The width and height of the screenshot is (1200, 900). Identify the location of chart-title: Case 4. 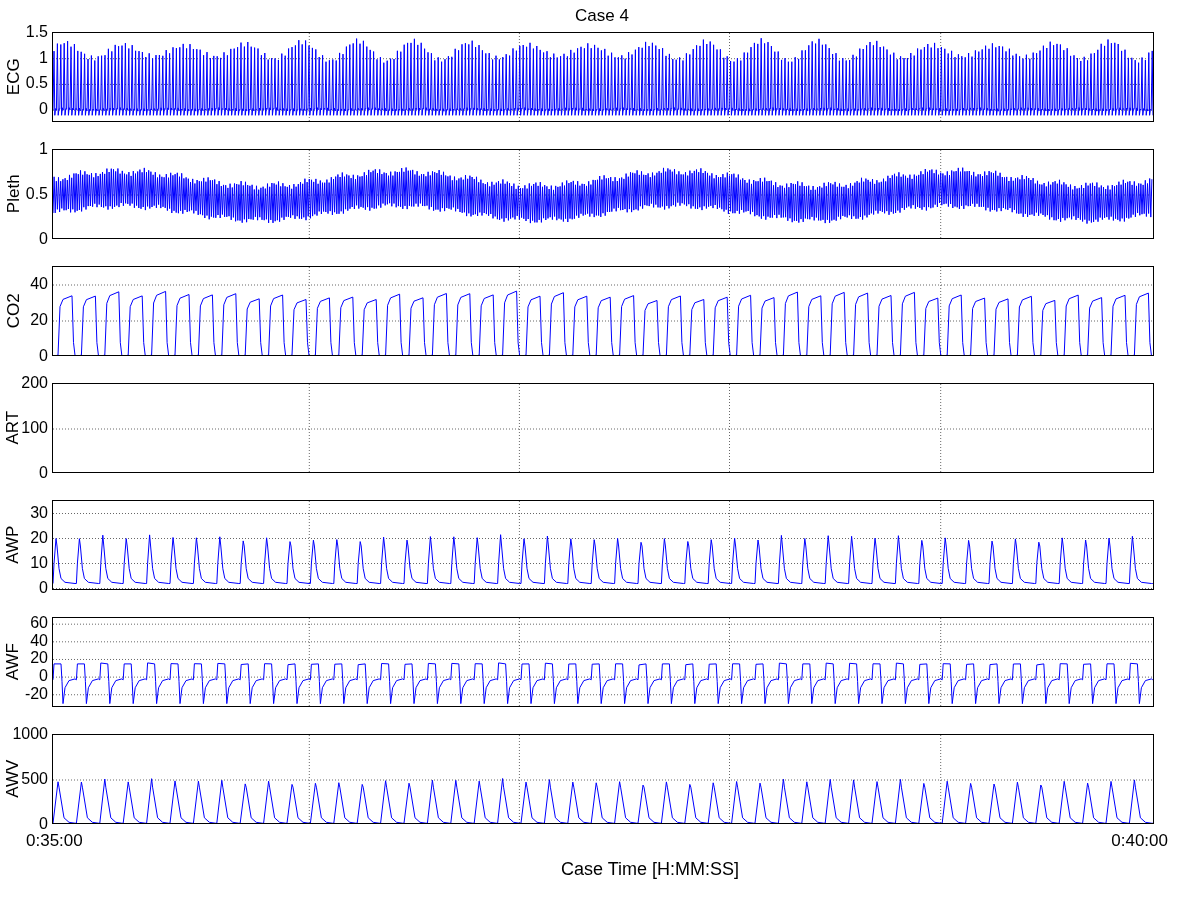
(602, 16).